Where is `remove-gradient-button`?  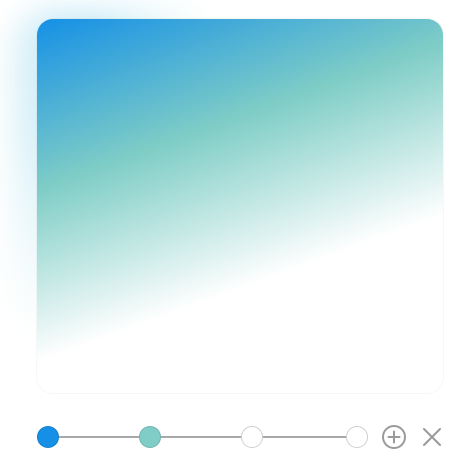 remove-gradient-button is located at coordinates (432, 437).